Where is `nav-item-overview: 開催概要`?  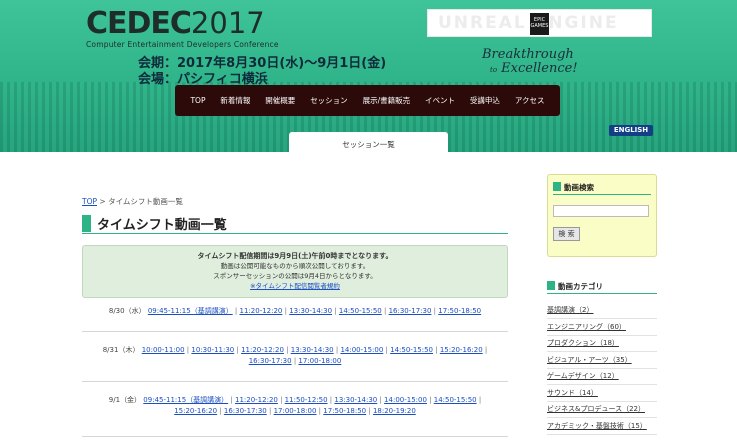
nav-item-overview: 開催概要 is located at coordinates (280, 100).